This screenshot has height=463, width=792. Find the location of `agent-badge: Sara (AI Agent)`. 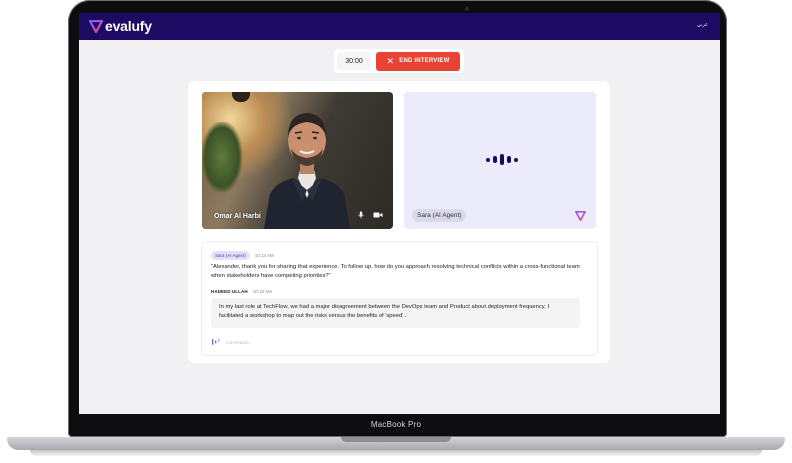

agent-badge: Sara (AI Agent) is located at coordinates (230, 255).